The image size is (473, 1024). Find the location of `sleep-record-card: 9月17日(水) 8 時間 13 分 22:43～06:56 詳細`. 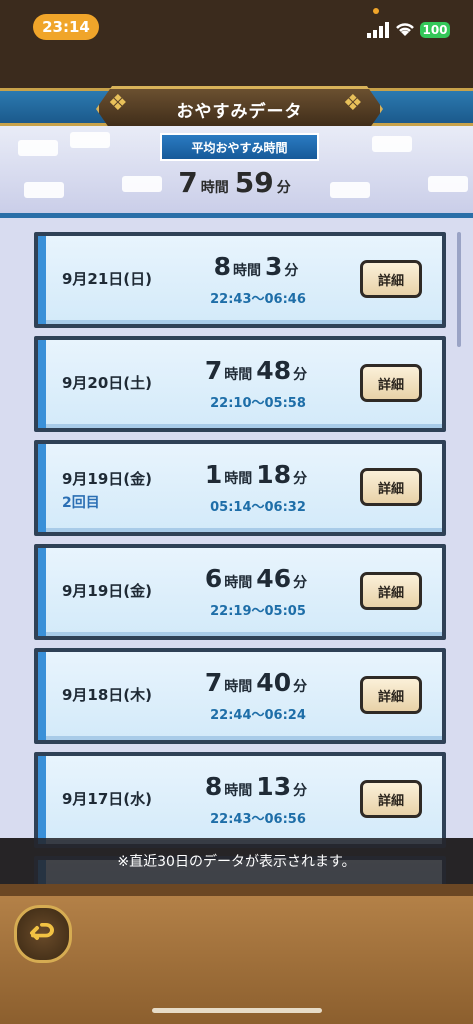

sleep-record-card: 9月17日(水) 8 時間 13 分 22:43～06:56 詳細 is located at coordinates (240, 800).